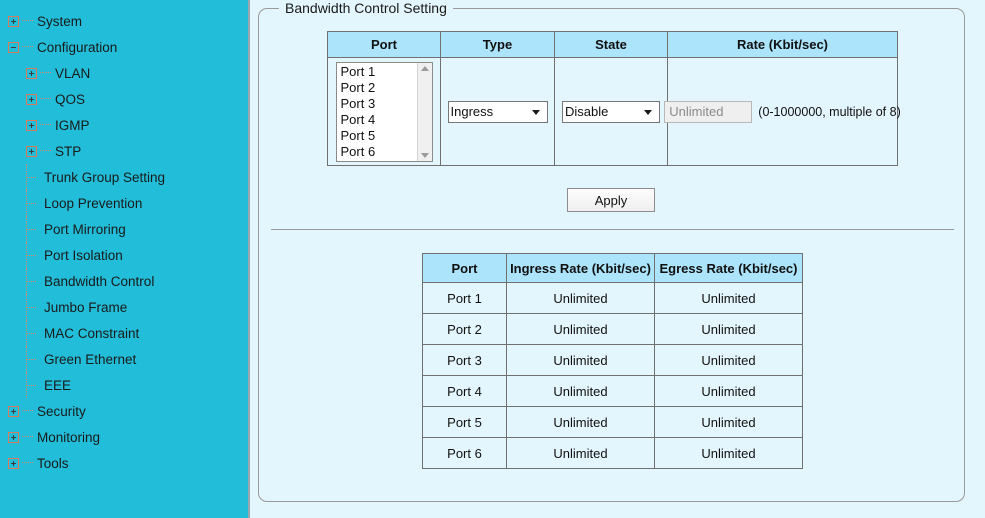 The height and width of the screenshot is (518, 985). I want to click on sidebar-item-label: Port Mirroring, so click(85, 229).